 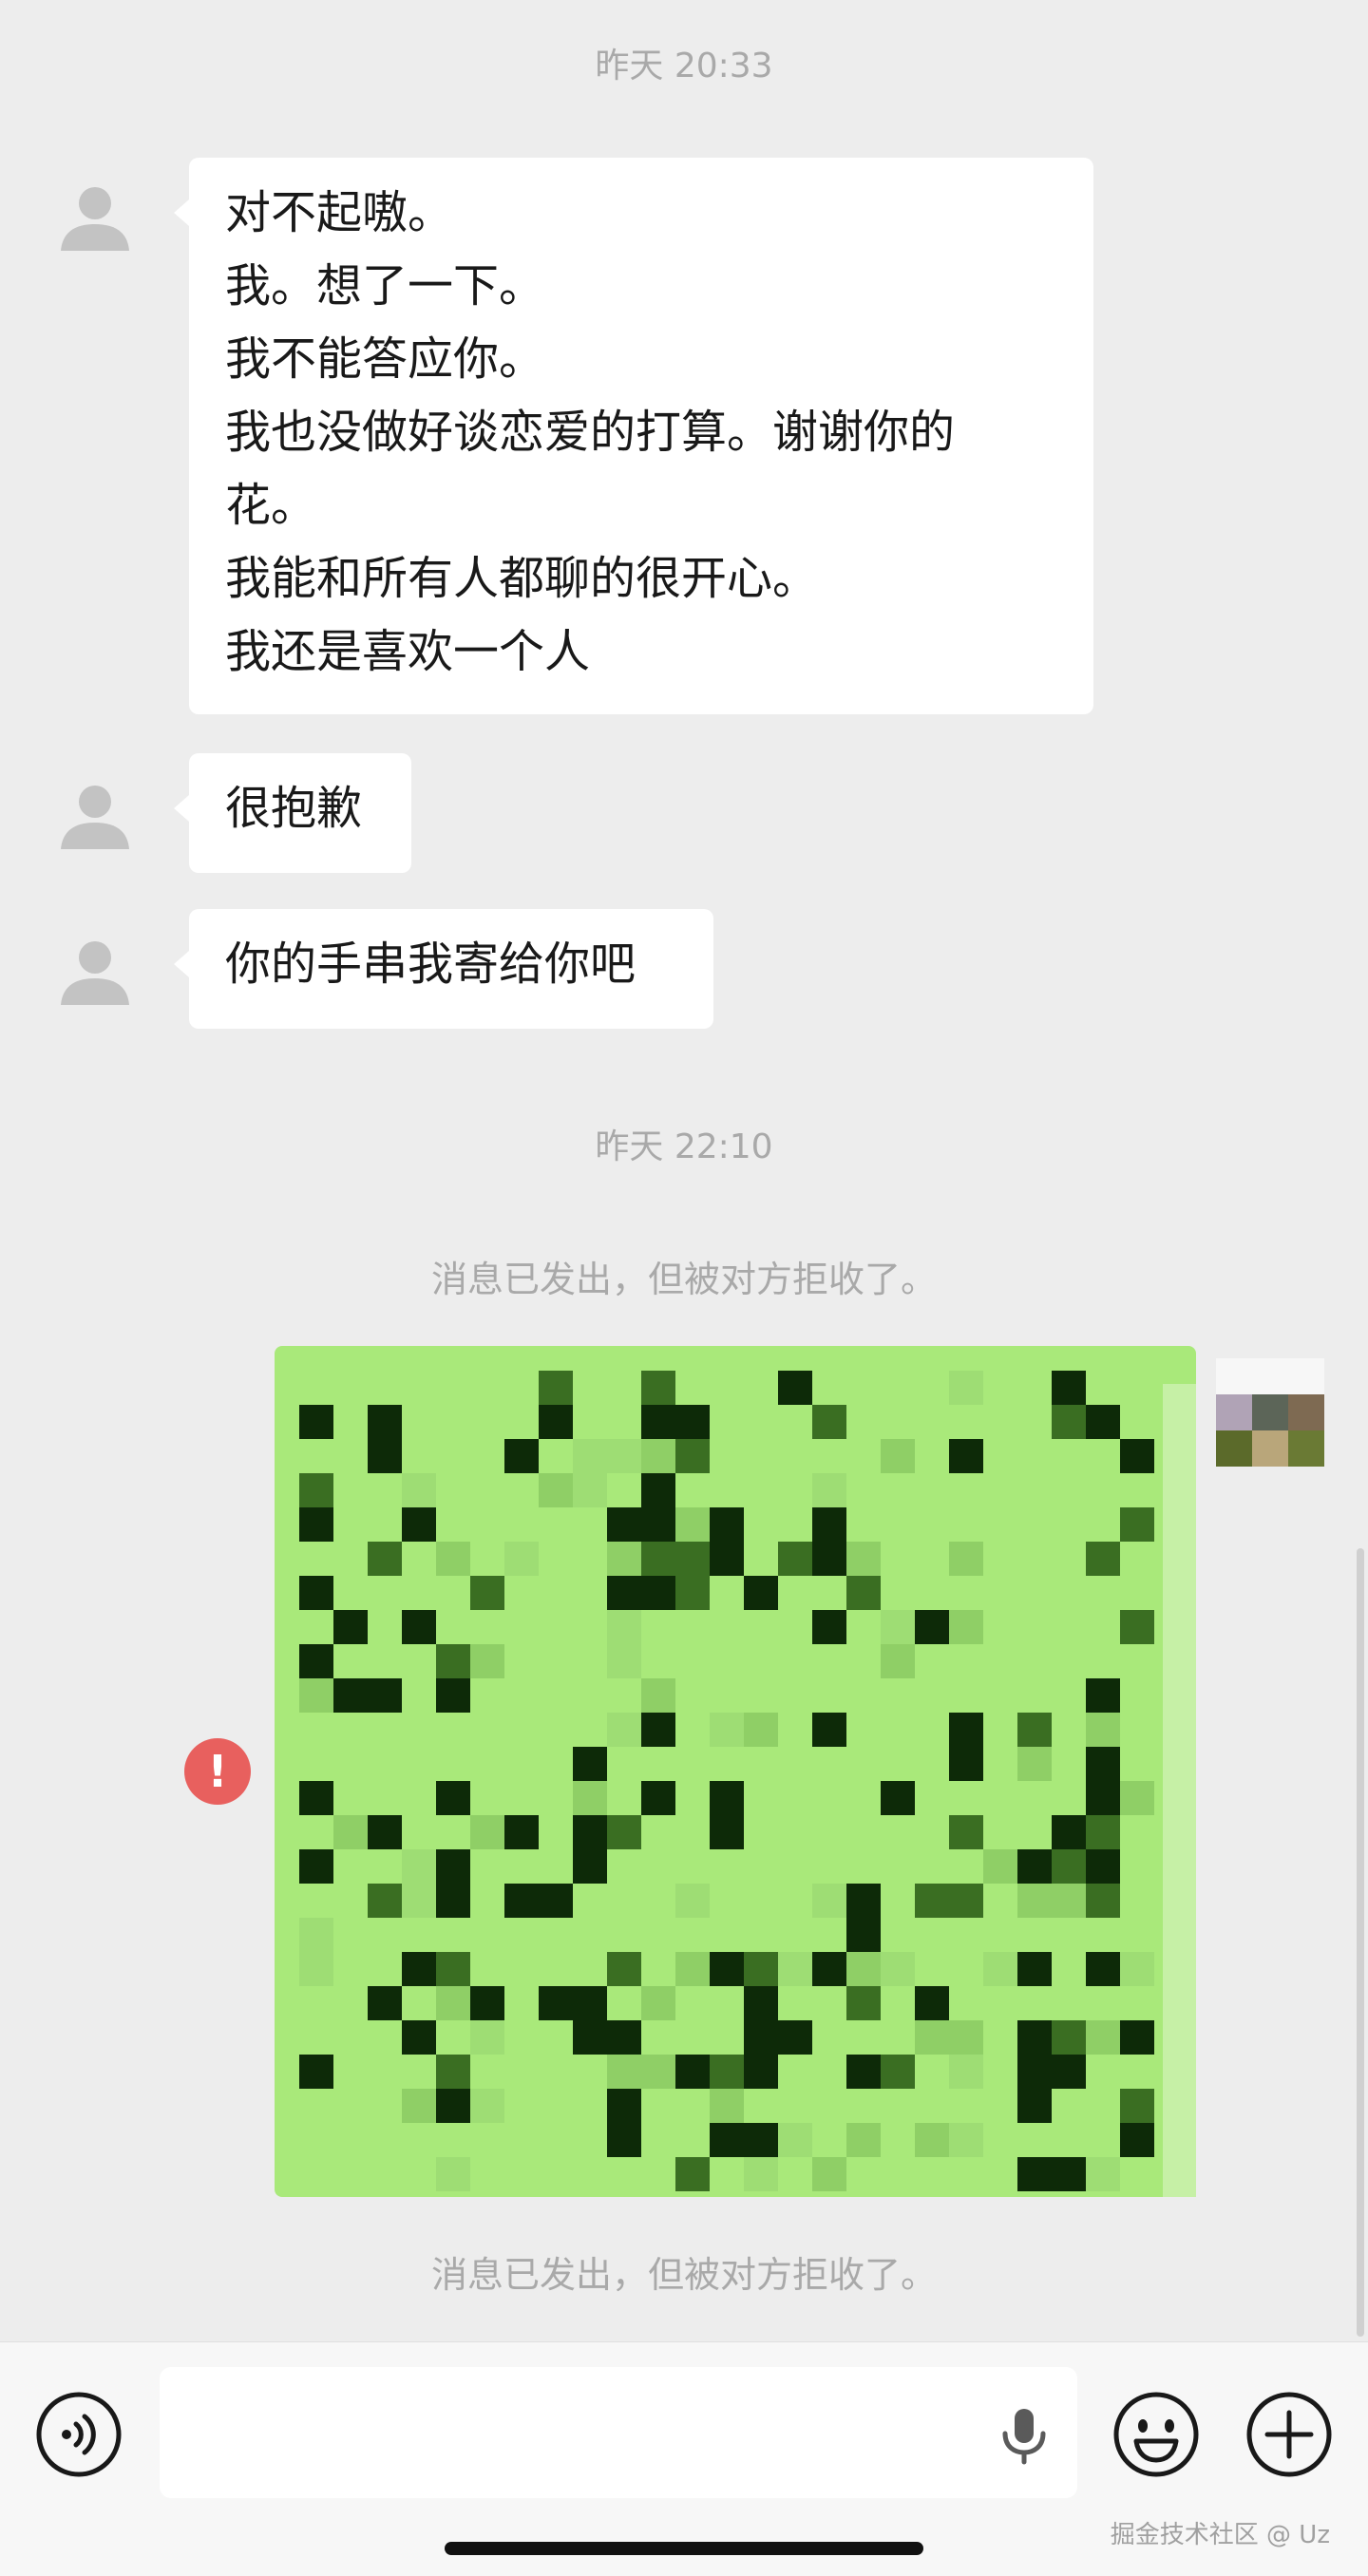 I want to click on message-line: 花。, so click(x=271, y=506).